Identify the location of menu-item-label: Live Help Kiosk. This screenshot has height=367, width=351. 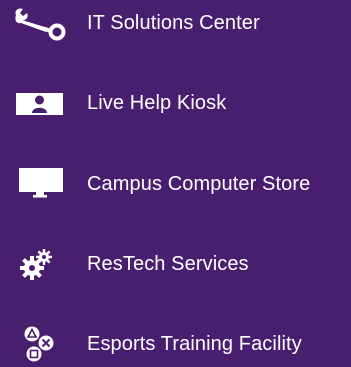
(157, 103).